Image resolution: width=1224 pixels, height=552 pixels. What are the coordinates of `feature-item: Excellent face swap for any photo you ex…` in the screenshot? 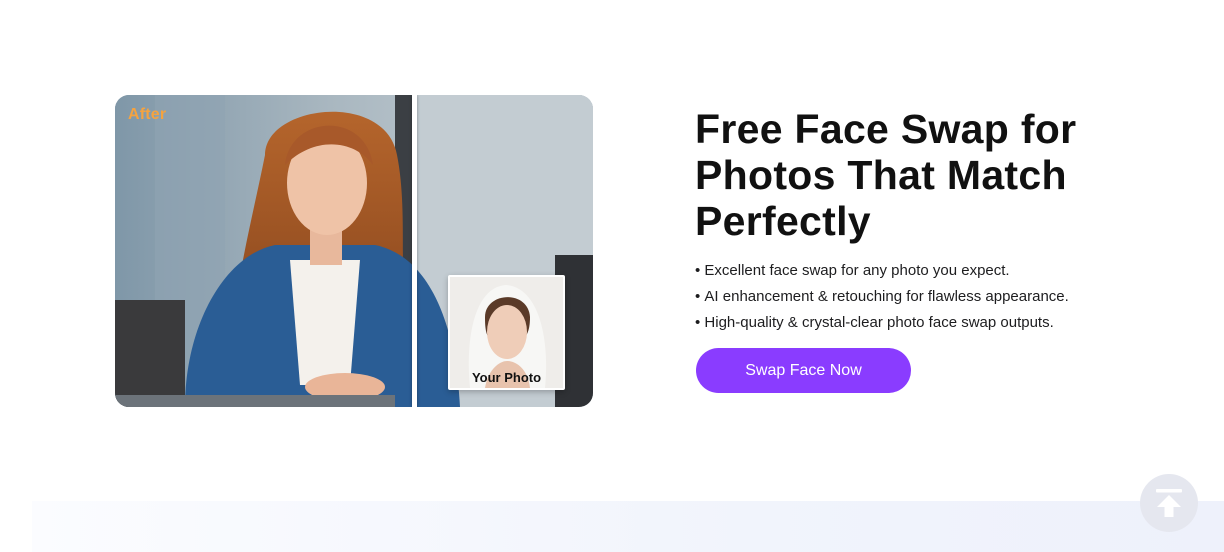 It's located at (882, 271).